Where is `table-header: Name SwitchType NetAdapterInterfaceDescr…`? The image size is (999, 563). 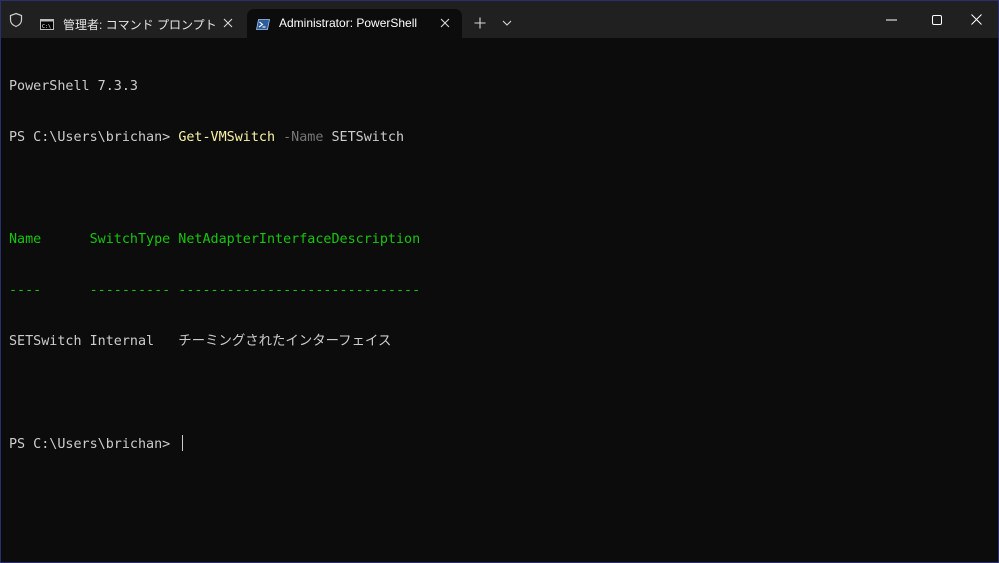
table-header: Name SwitchType NetAdapterInterfaceDescr… is located at coordinates (215, 239).